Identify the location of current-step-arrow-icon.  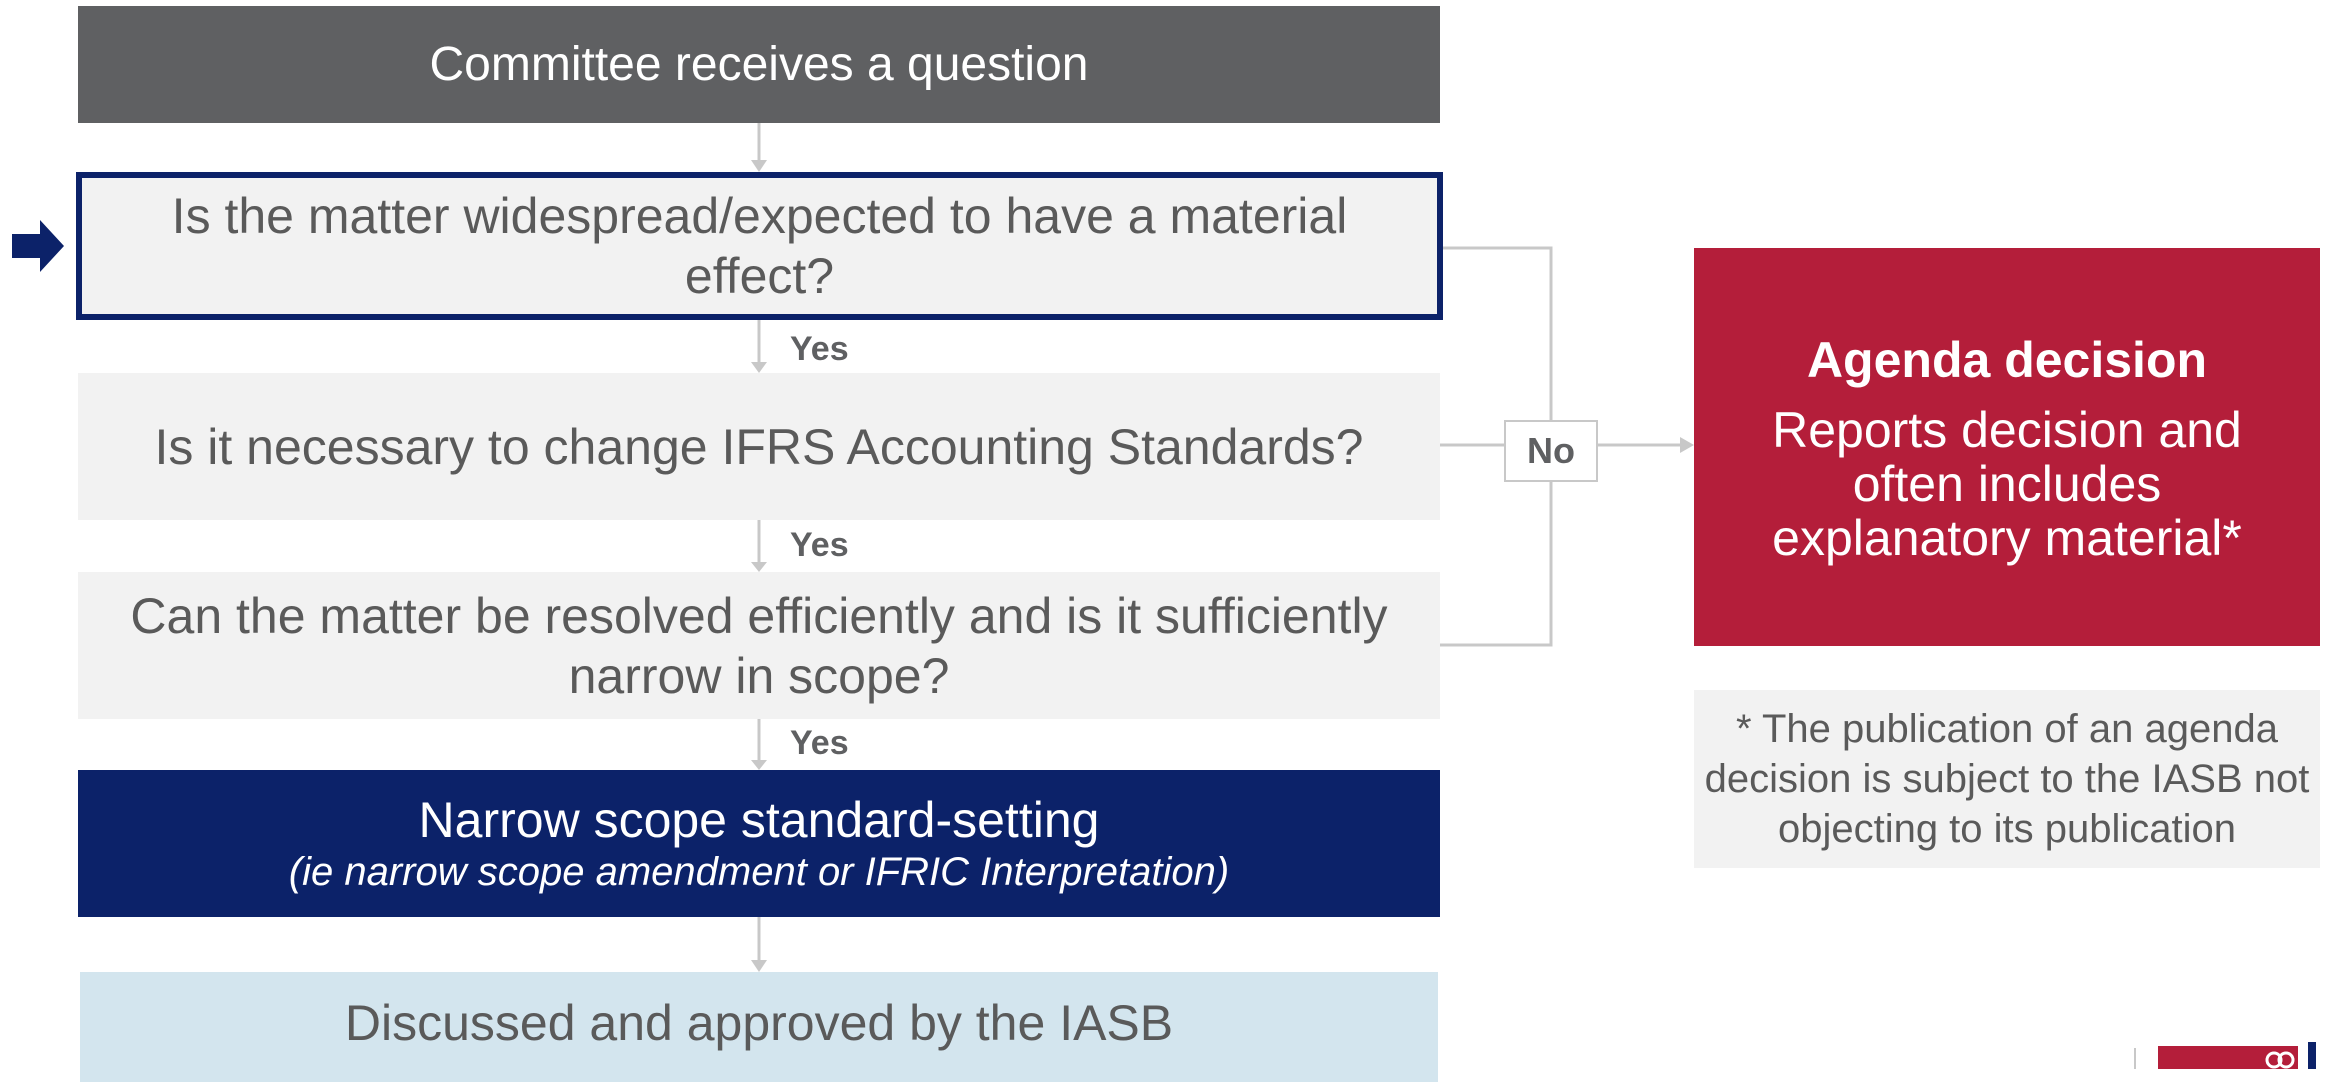
(38, 246).